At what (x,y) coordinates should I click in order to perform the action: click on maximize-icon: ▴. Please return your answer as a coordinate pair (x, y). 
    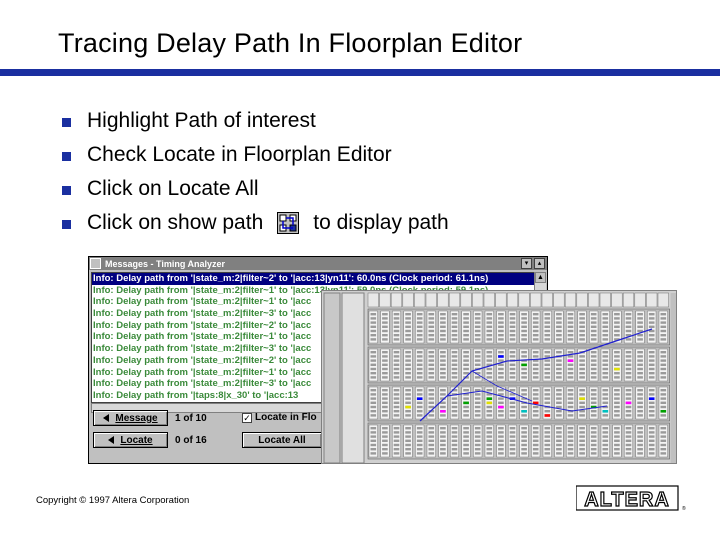
    Looking at the image, I should click on (539, 263).